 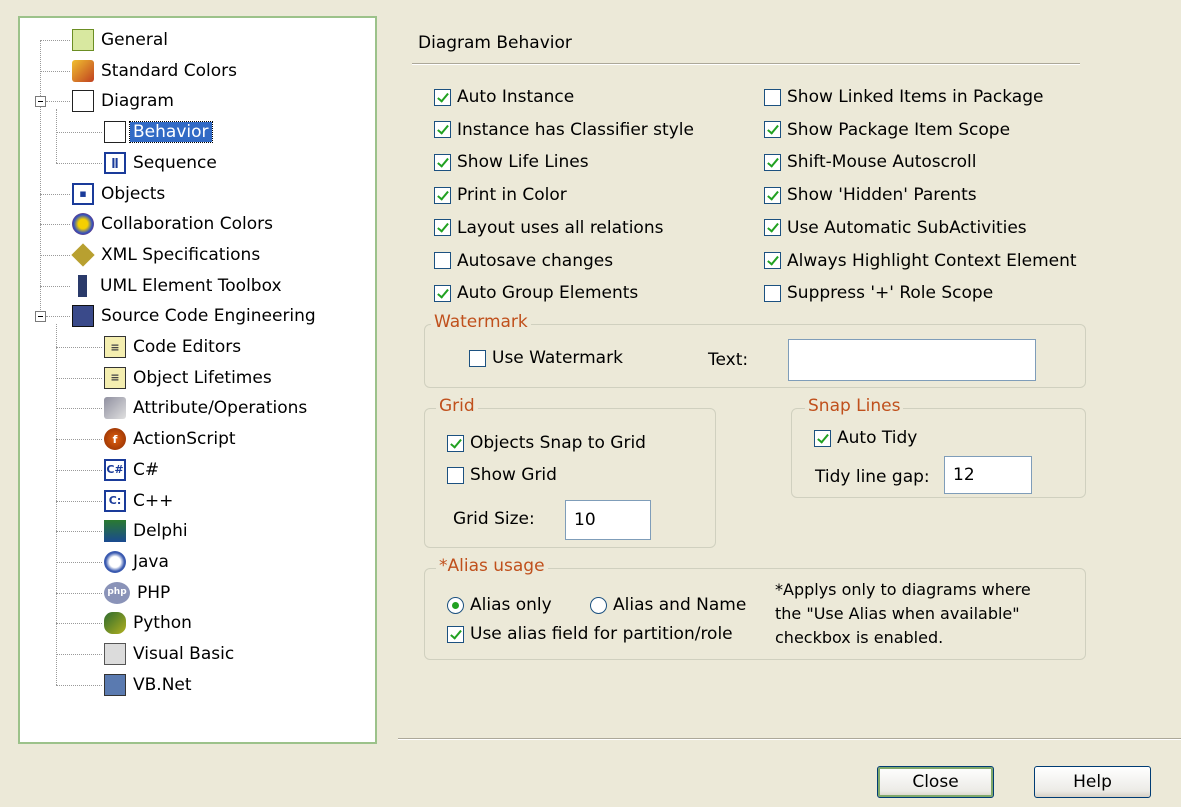 I want to click on attribute-icon, so click(x=115, y=408).